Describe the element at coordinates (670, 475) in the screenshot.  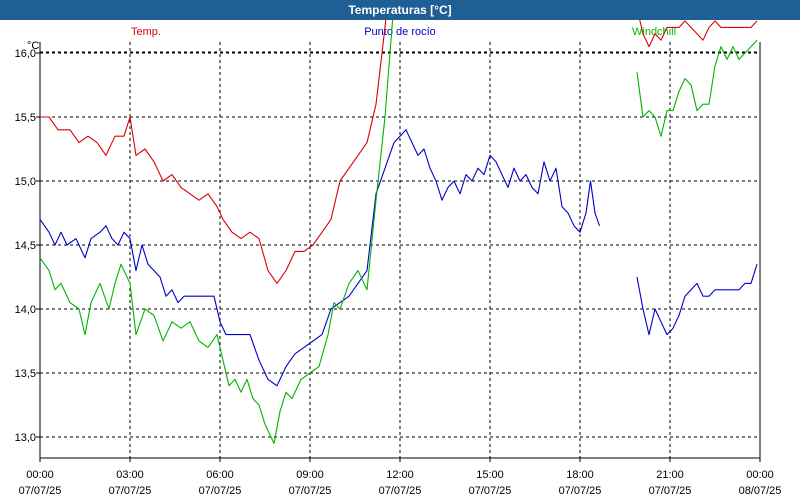
I see `x-tick-time: 21:00` at that location.